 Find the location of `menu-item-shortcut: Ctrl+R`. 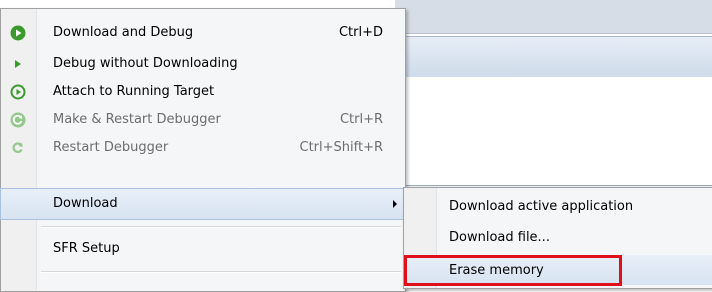

menu-item-shortcut: Ctrl+R is located at coordinates (361, 119).